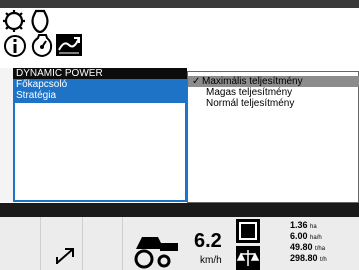 This screenshot has width=359, height=270. I want to click on reading-area-rate: 6.00 ha/h, so click(306, 236).